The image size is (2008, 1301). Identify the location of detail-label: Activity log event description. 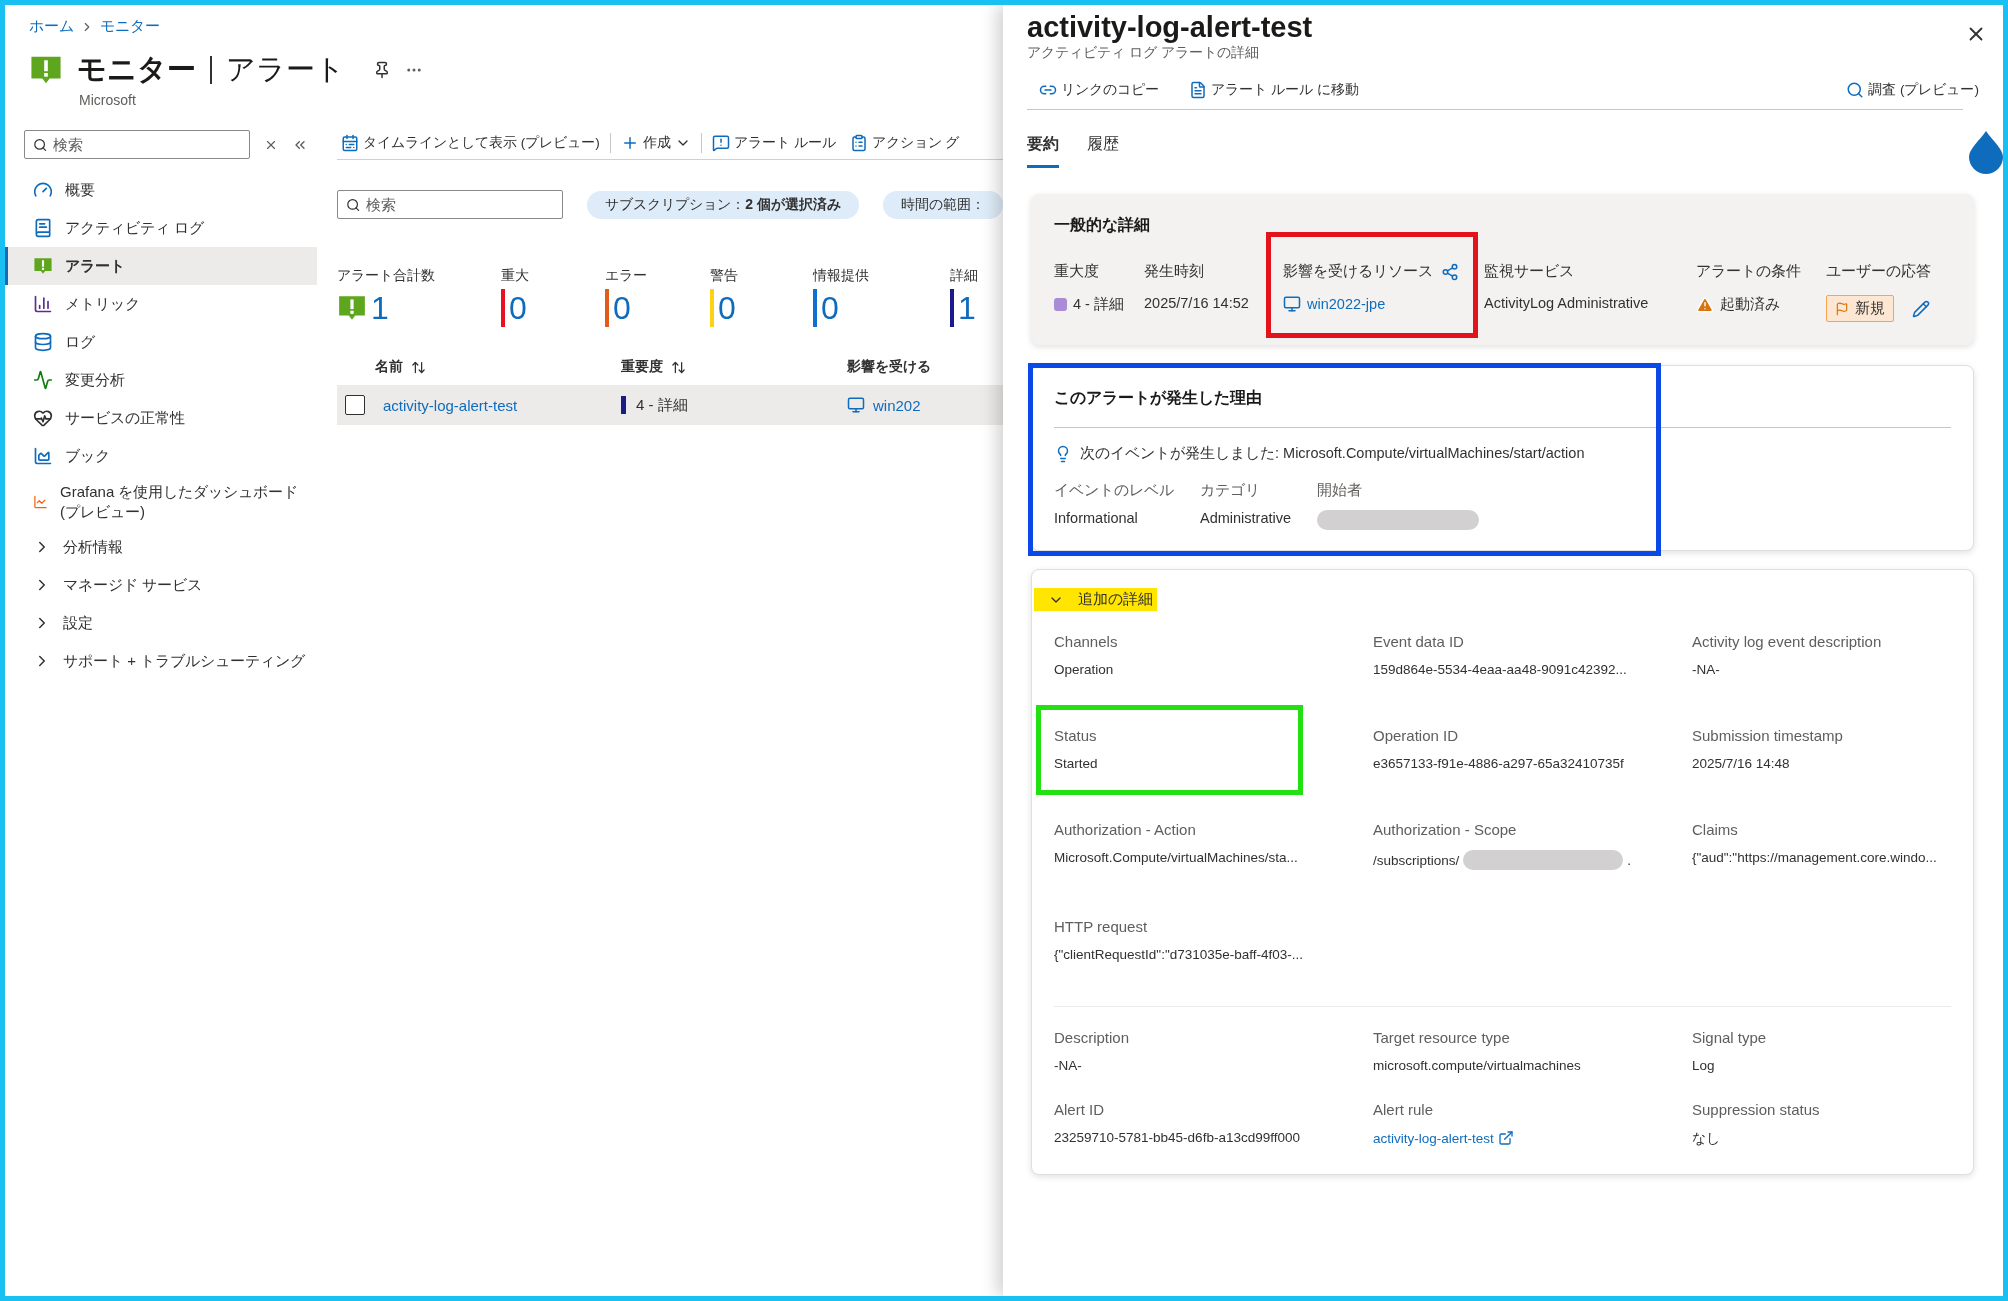
(1787, 641).